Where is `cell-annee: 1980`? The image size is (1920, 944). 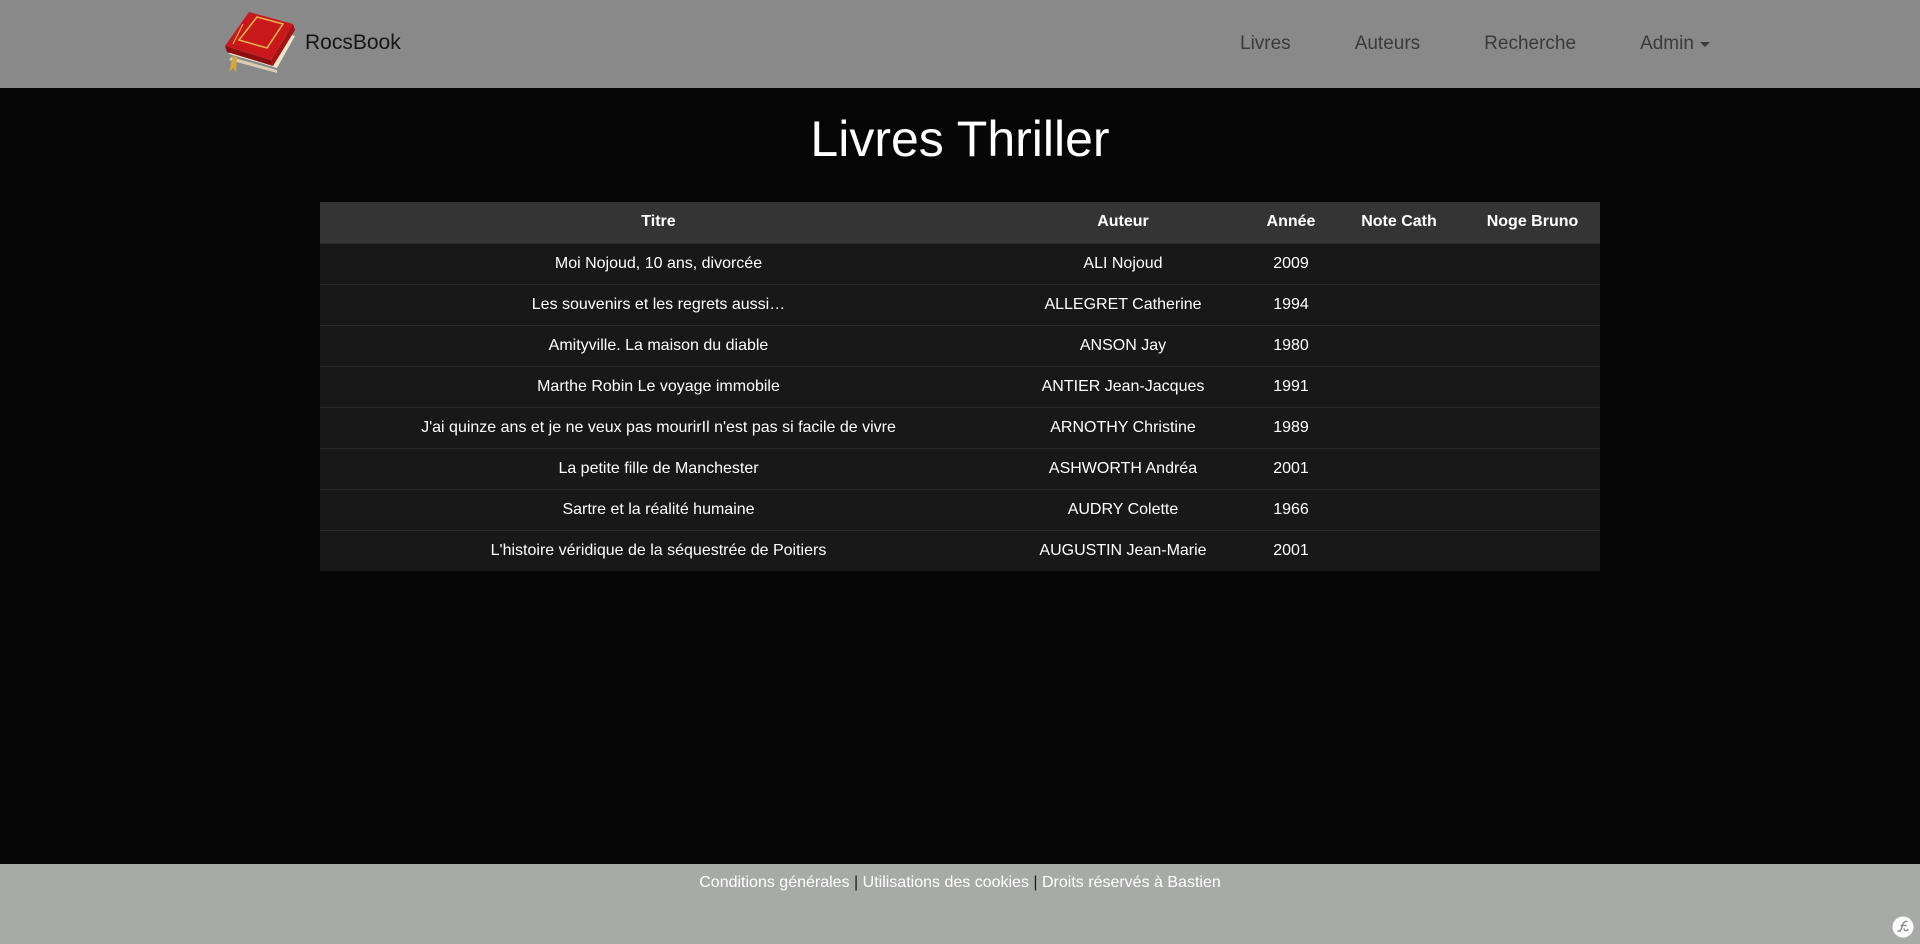
cell-annee: 1980 is located at coordinates (1291, 345).